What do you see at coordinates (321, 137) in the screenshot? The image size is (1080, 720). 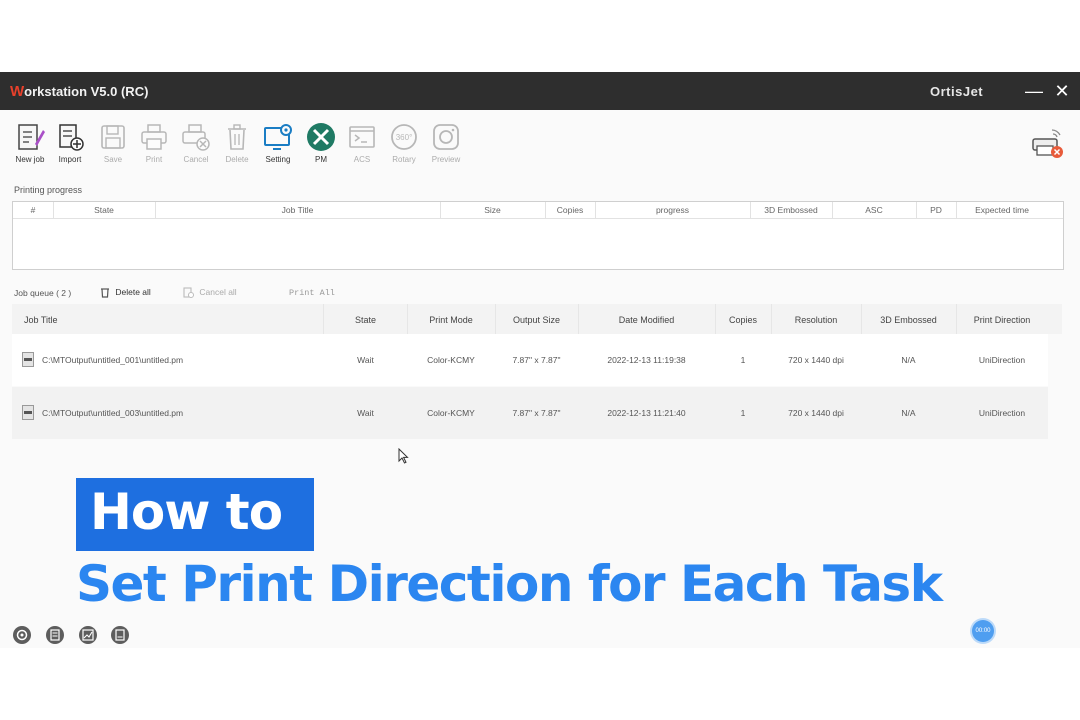 I see `wrench-screwdriver-icon` at bounding box center [321, 137].